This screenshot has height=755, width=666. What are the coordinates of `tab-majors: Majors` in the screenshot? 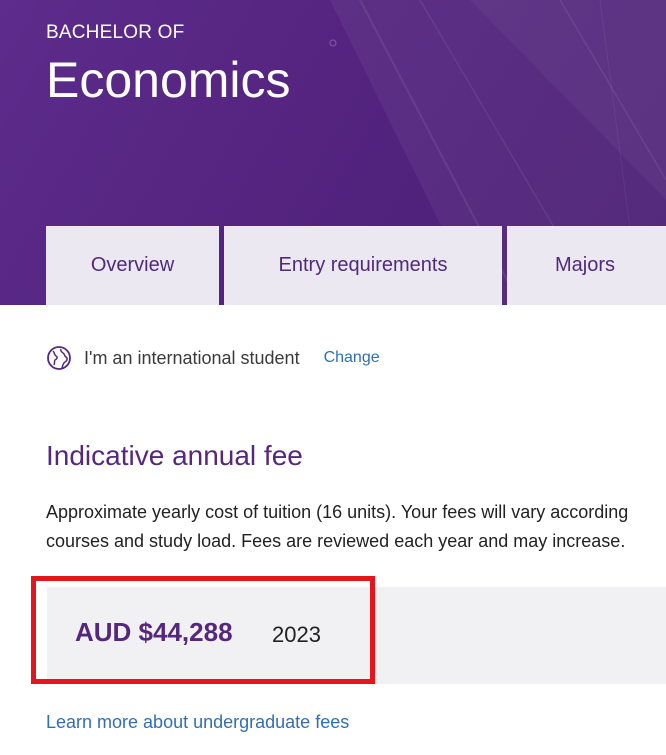 It's located at (586, 265).